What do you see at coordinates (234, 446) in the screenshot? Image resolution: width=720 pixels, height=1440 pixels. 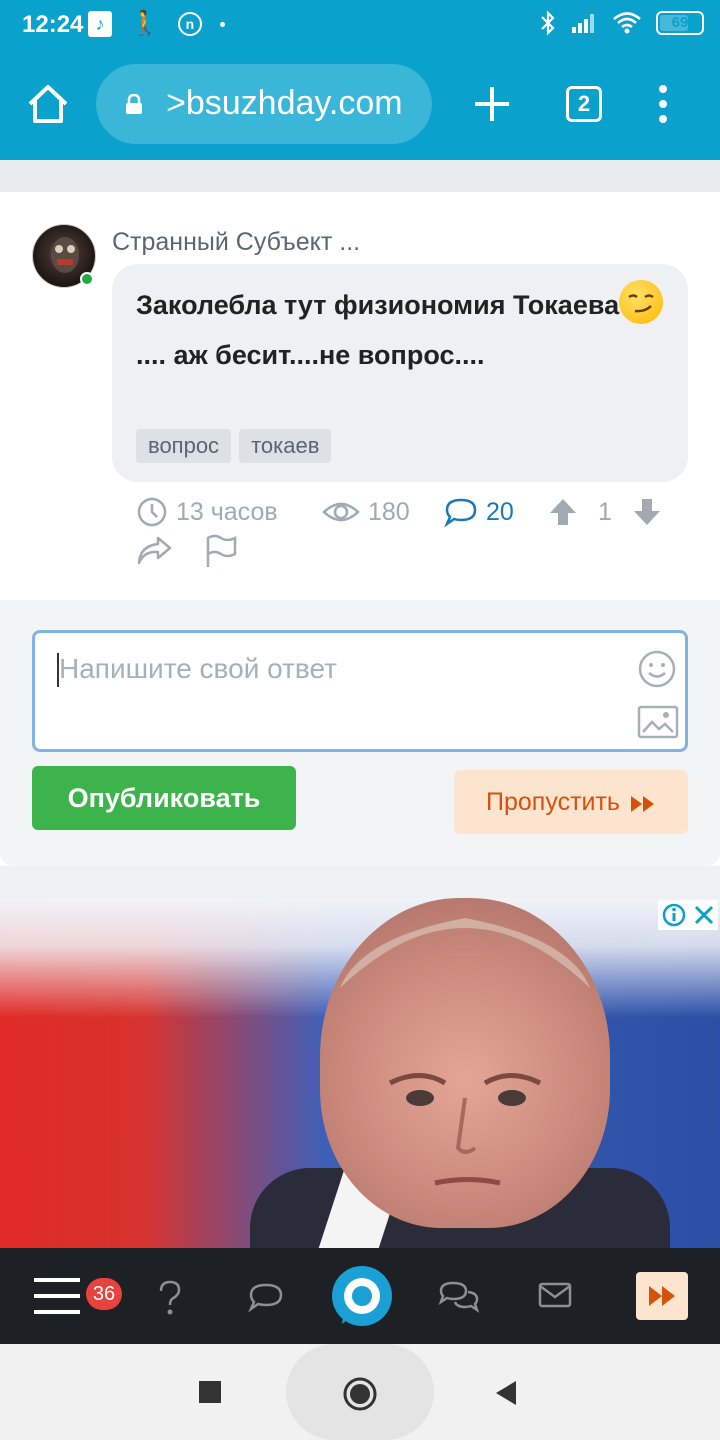 I see `tag-list: вопрос токаев` at bounding box center [234, 446].